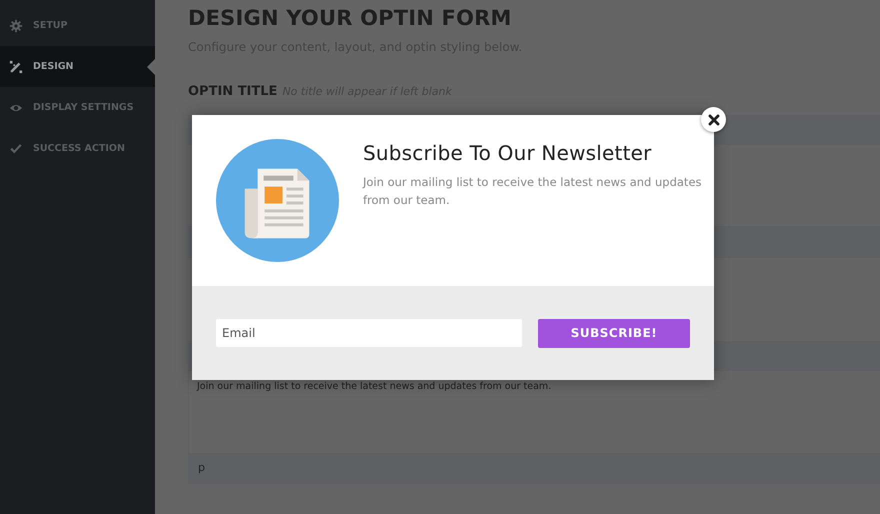 The height and width of the screenshot is (514, 880). Describe the element at coordinates (77, 25) in the screenshot. I see `sidebar-item: SETUP` at that location.